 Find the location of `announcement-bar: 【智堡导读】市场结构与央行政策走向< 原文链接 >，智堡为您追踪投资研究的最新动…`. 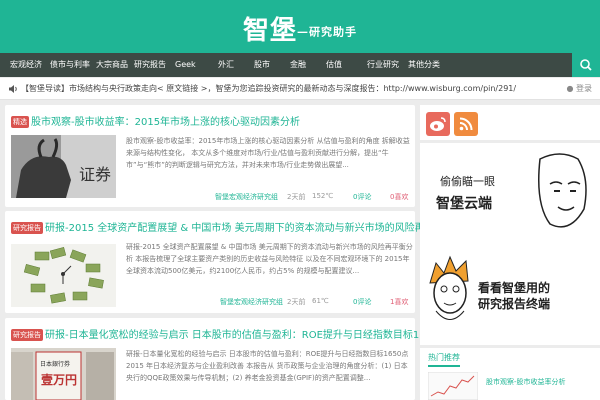

announcement-bar: 【智堡导读】市场结构与央行政策走向< 原文链接 >，智堡为您追踪投资研究的最新动… is located at coordinates (300, 89).